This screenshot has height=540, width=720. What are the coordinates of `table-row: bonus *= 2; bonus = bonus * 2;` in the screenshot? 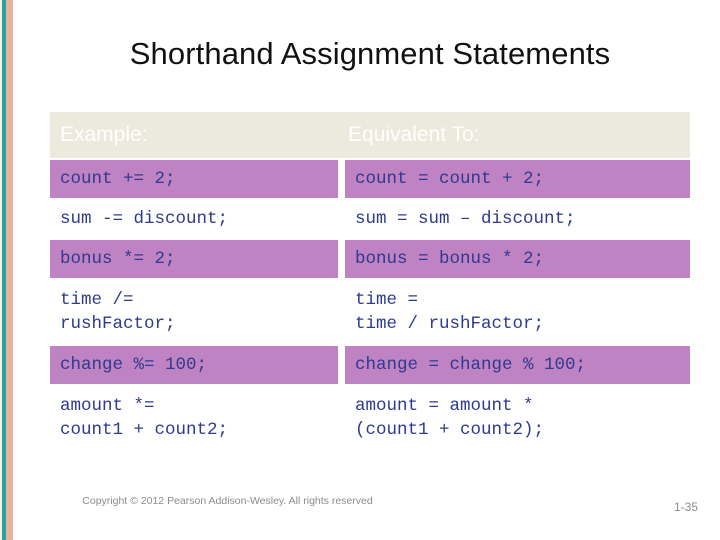 It's located at (370, 259).